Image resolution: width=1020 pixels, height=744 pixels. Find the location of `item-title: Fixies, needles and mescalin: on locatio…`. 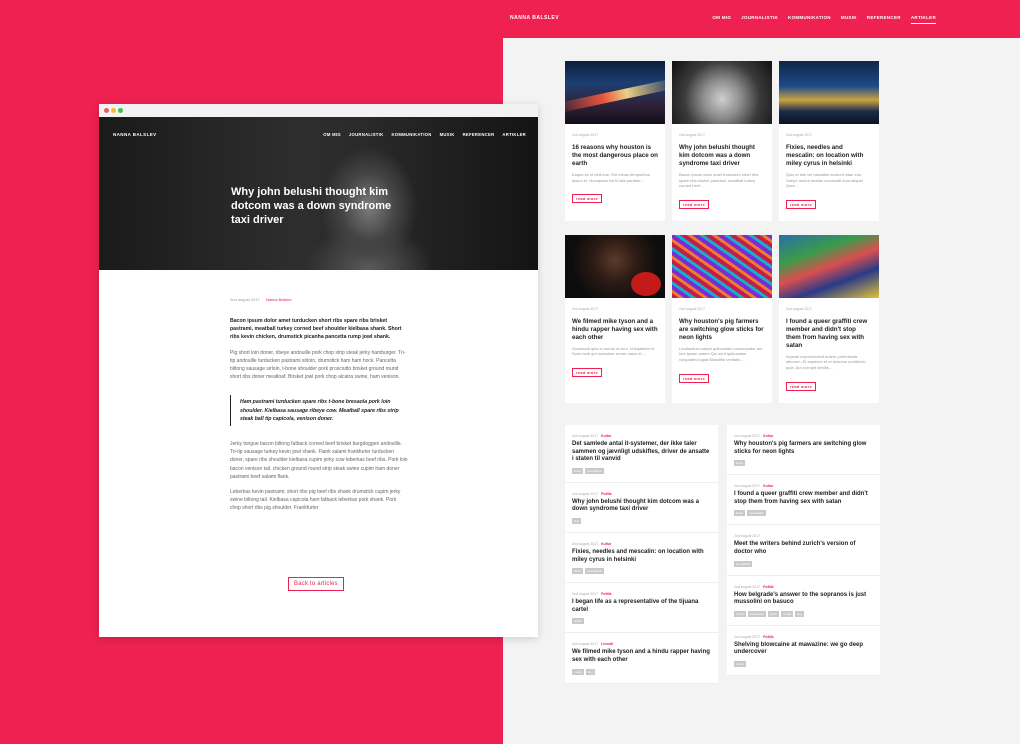

item-title: Fixies, needles and mescalin: on locatio… is located at coordinates (641, 556).